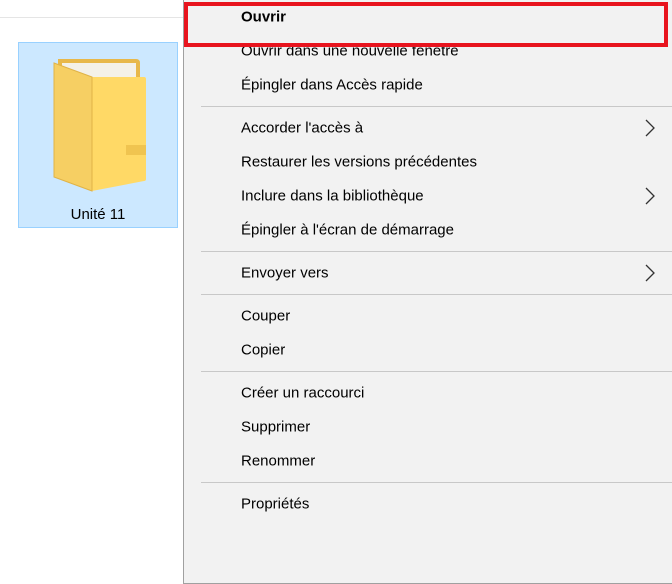 The height and width of the screenshot is (584, 672). I want to click on explorer-top-divider, so click(91, 17).